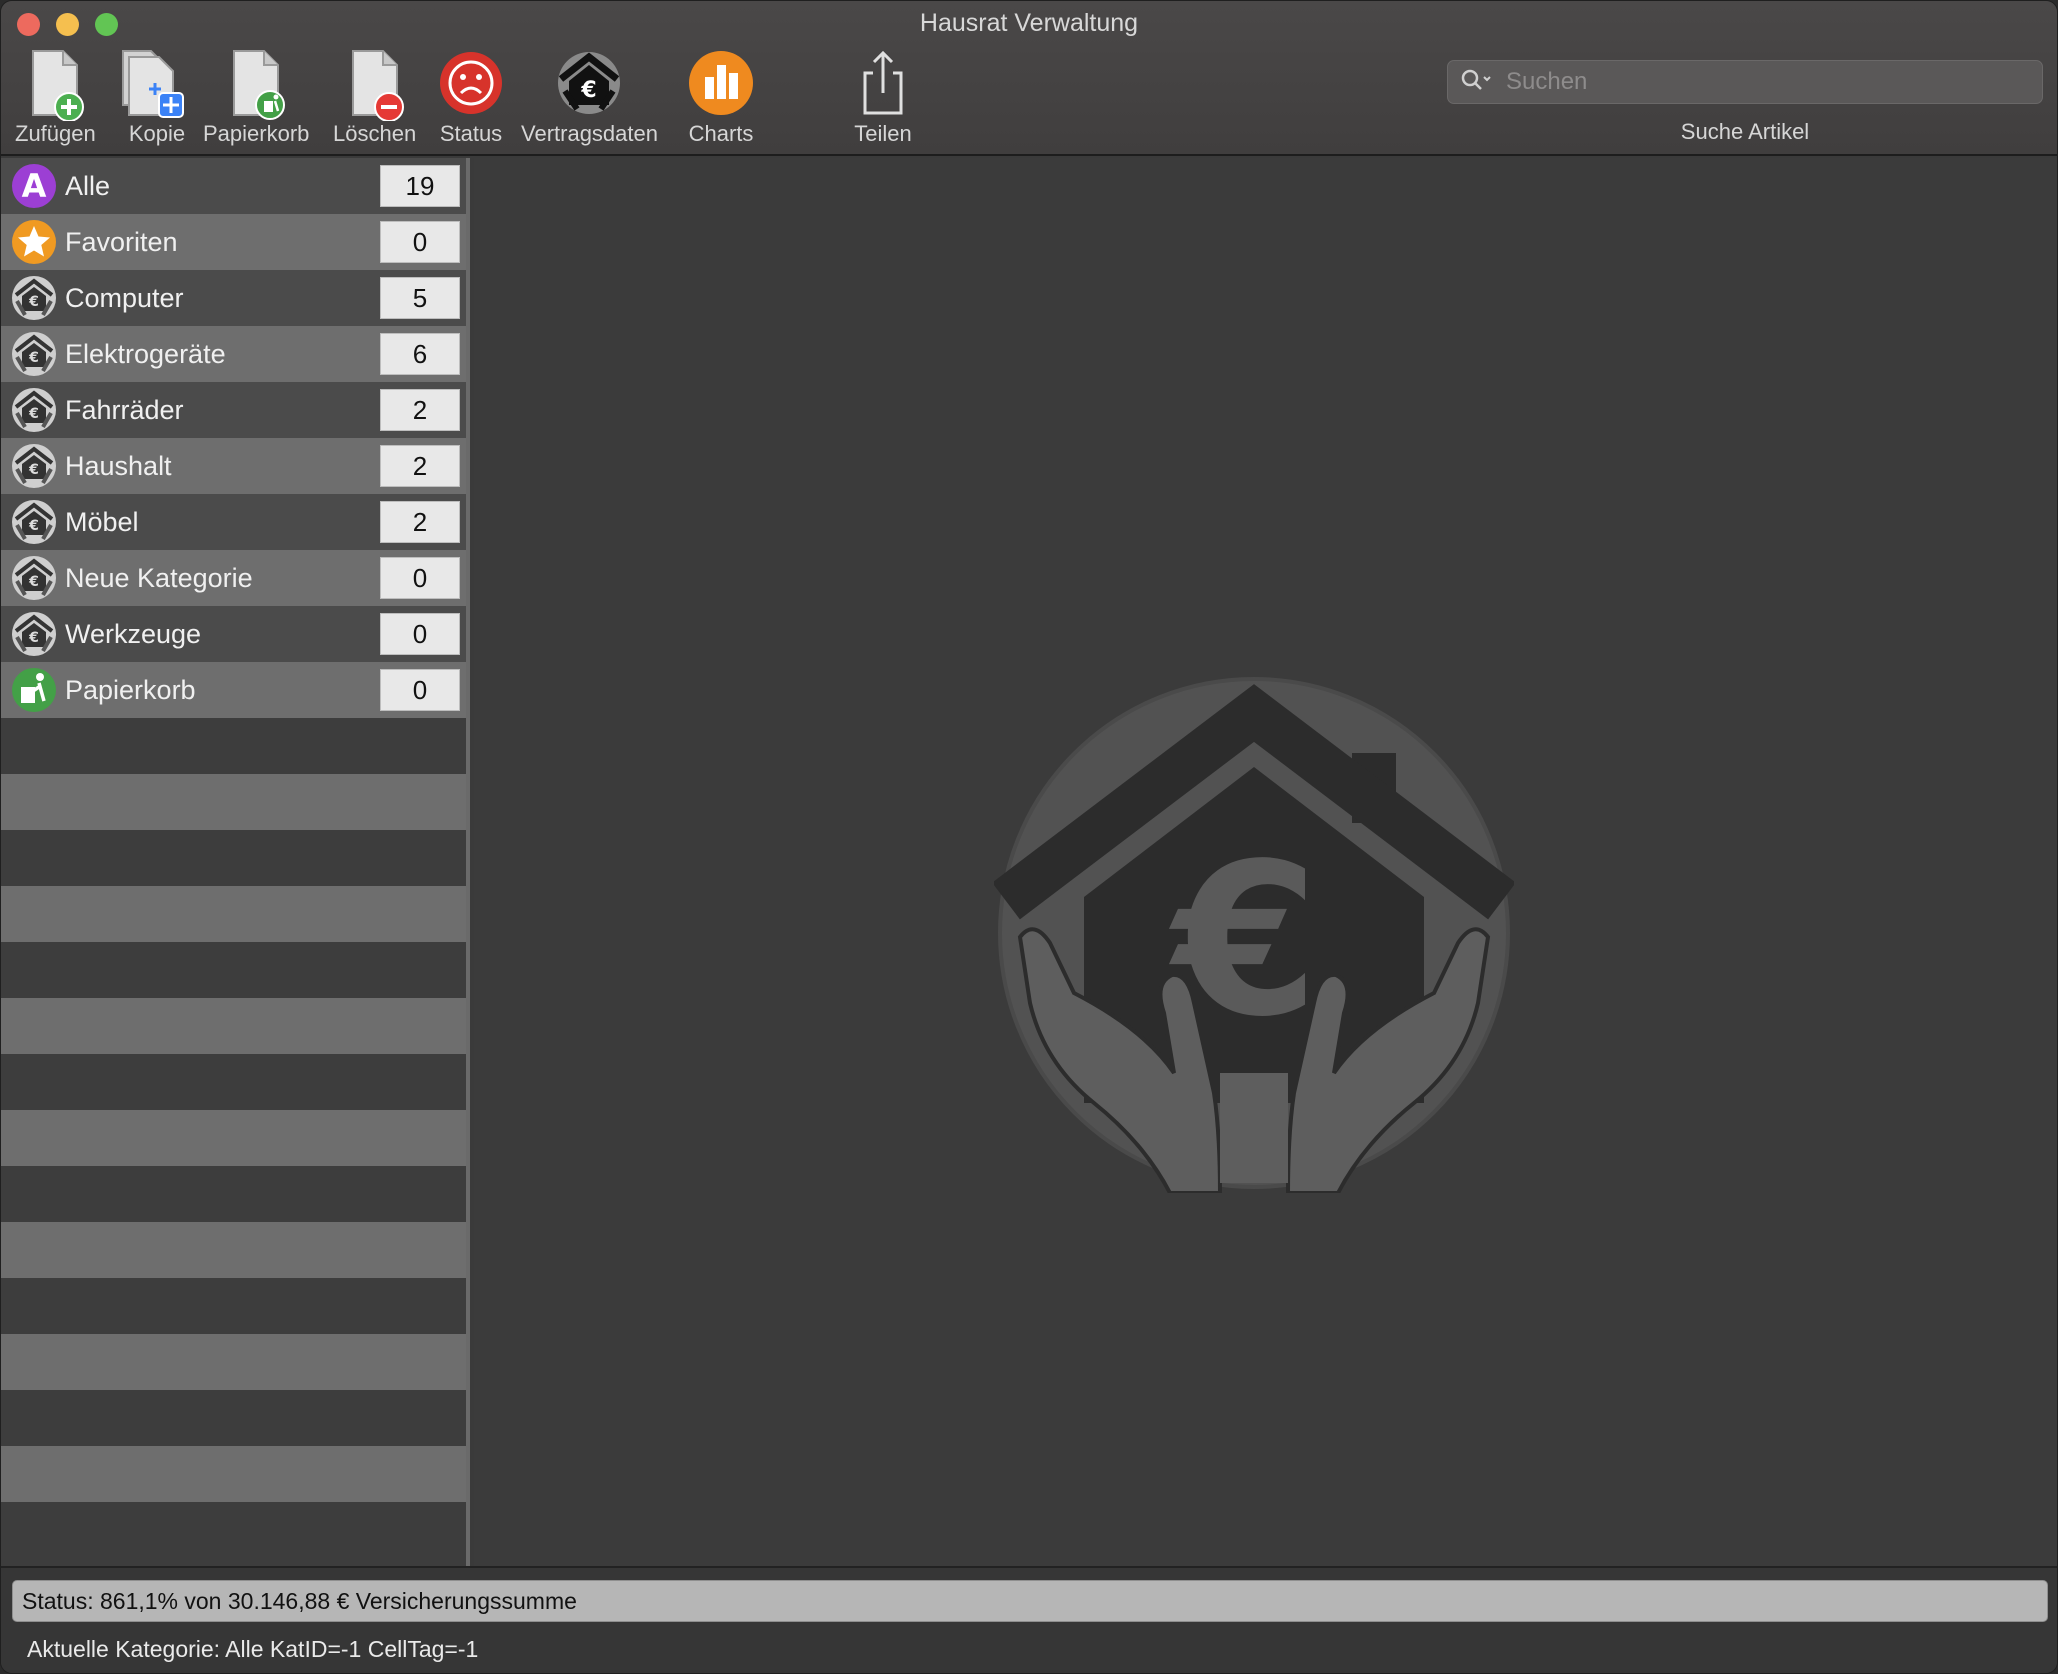 This screenshot has height=1674, width=2058. I want to click on trash-icon, so click(34, 690).